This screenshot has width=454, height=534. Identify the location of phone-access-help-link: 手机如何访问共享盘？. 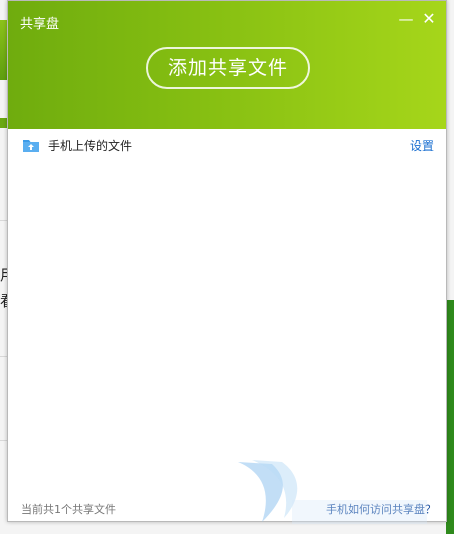
(381, 509).